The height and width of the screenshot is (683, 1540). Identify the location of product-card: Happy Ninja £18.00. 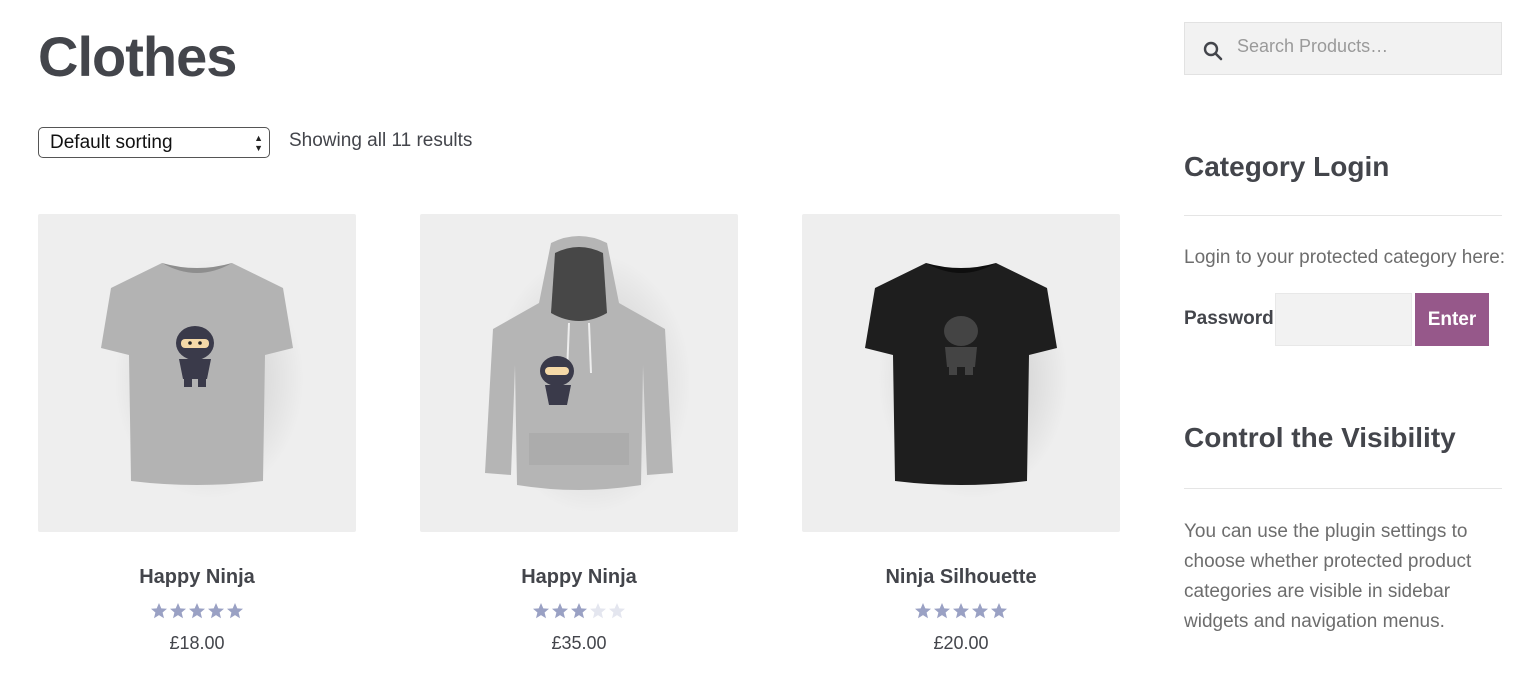
(197, 434).